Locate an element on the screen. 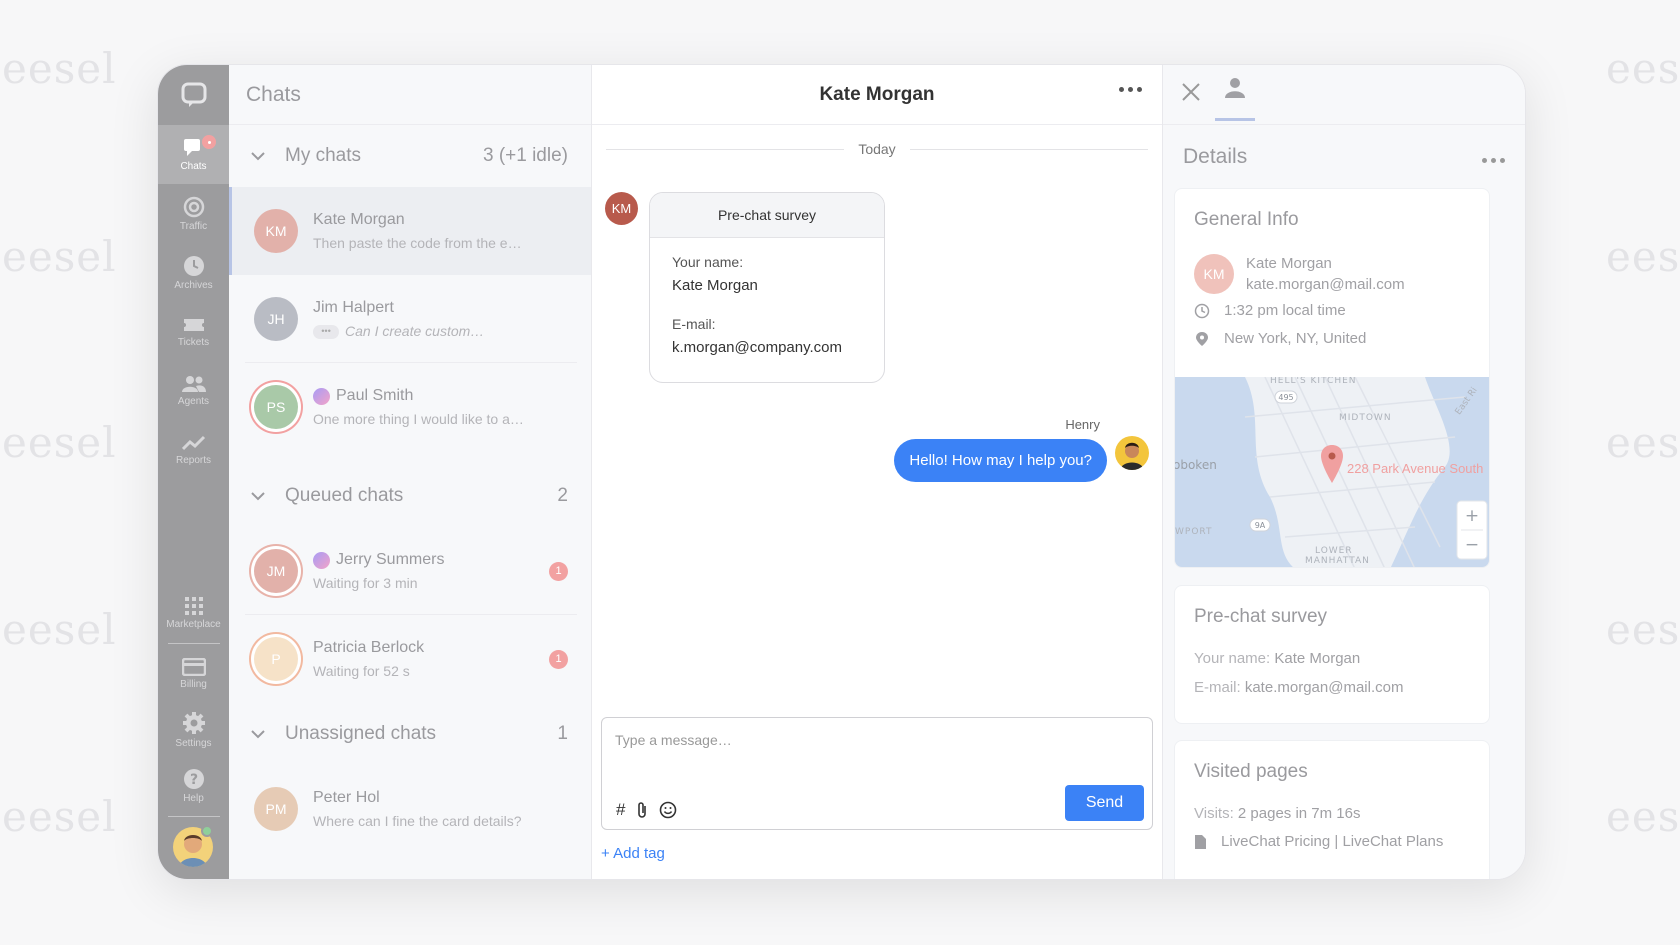 The width and height of the screenshot is (1680, 945). message-composer: Type a message… # Send is located at coordinates (877, 773).